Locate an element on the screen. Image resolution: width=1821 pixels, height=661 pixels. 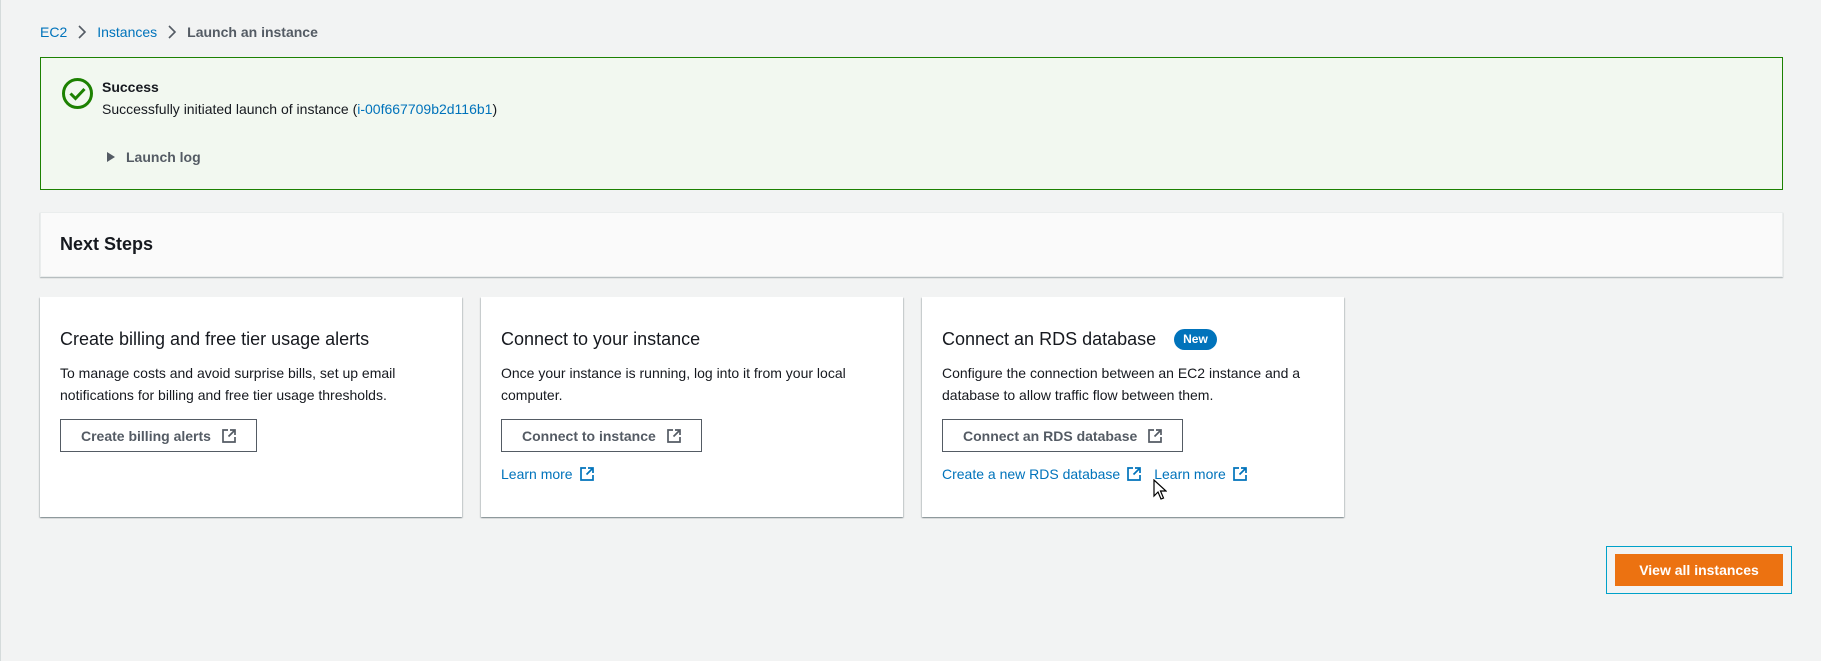
connect-to-instance-button: Connect to instance is located at coordinates (601, 435).